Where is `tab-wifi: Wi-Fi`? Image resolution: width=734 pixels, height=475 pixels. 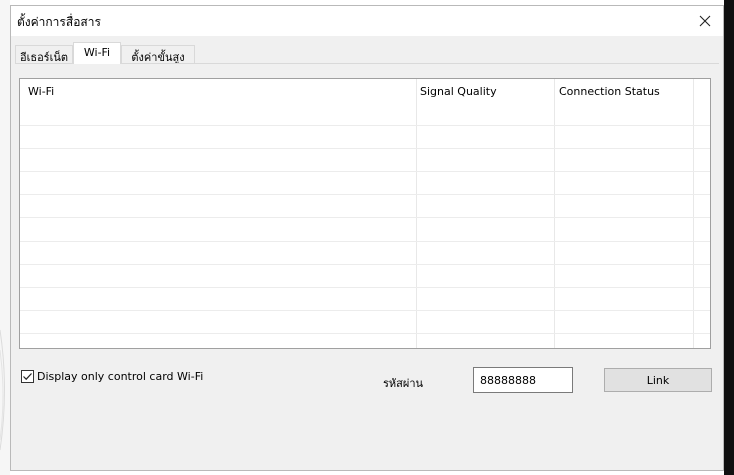 tab-wifi: Wi-Fi is located at coordinates (97, 53).